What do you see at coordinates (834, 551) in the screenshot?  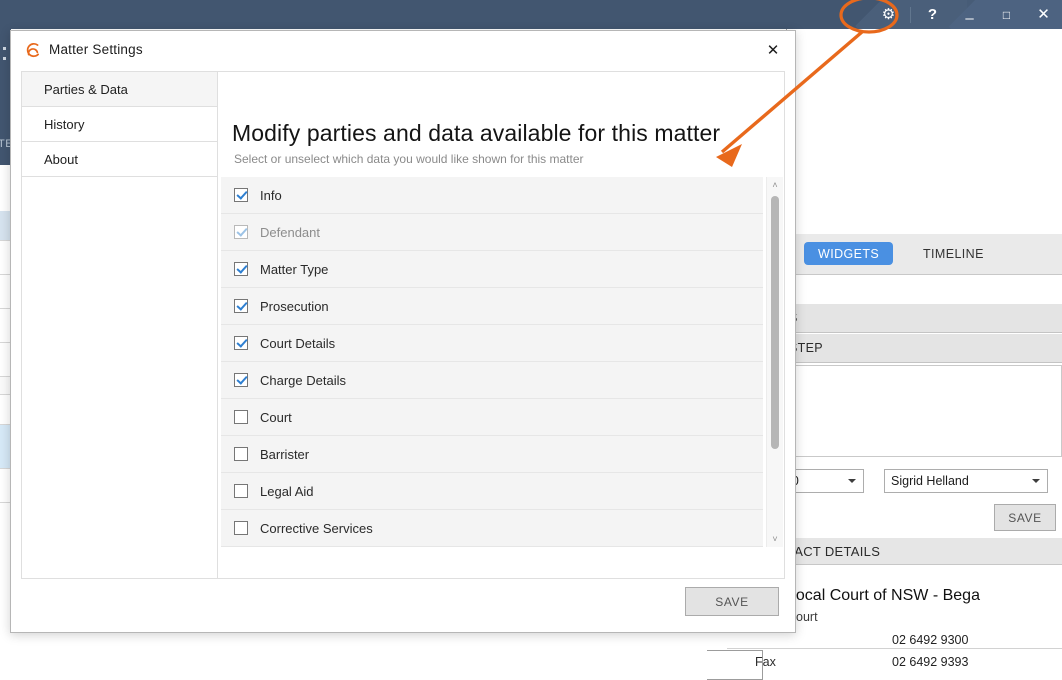 I see `contact-details-section-label: TACT DETAILS` at bounding box center [834, 551].